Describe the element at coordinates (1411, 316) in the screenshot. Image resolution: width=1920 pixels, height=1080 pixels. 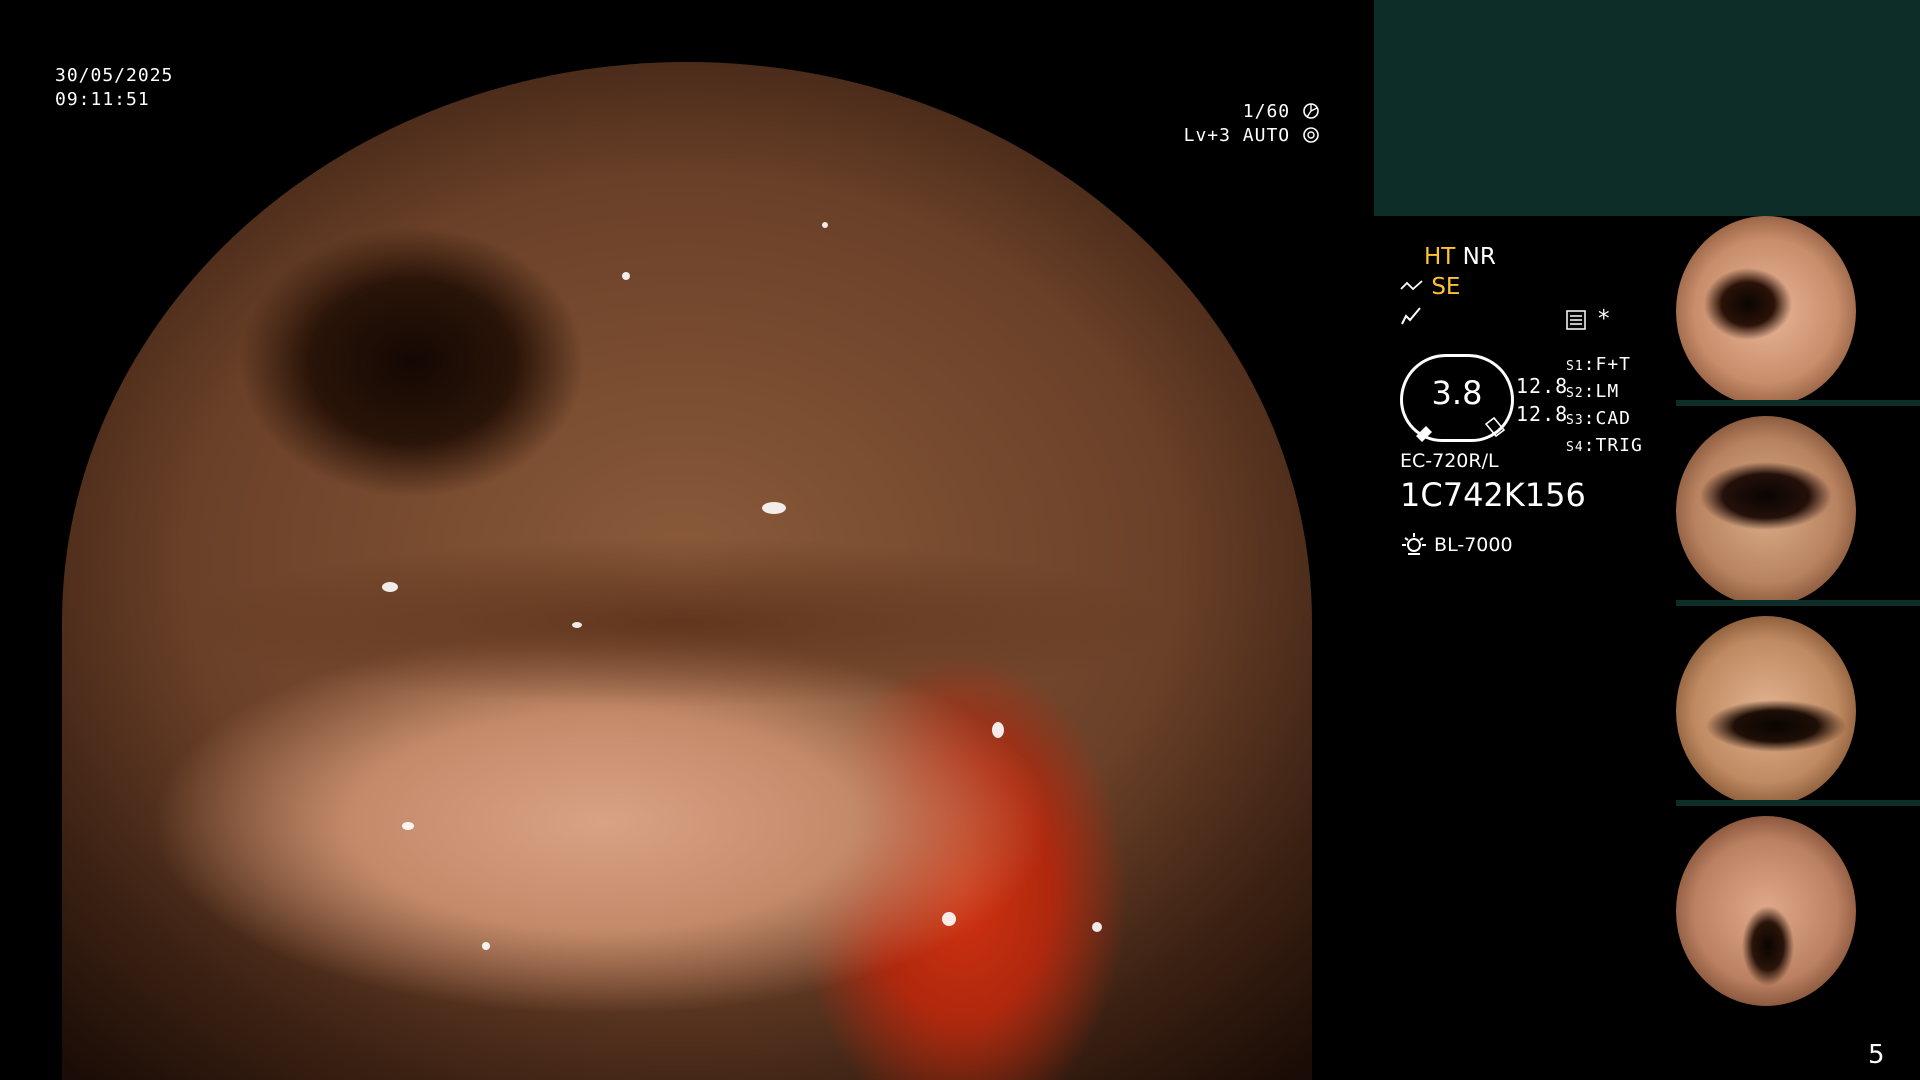
I see `sharpness-icon` at that location.